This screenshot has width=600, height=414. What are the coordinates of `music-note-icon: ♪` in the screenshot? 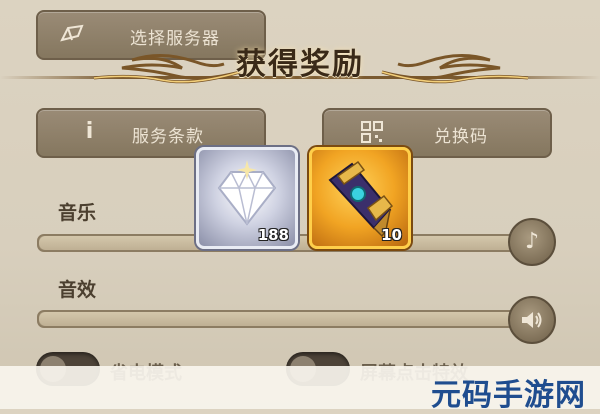 It's located at (532, 241).